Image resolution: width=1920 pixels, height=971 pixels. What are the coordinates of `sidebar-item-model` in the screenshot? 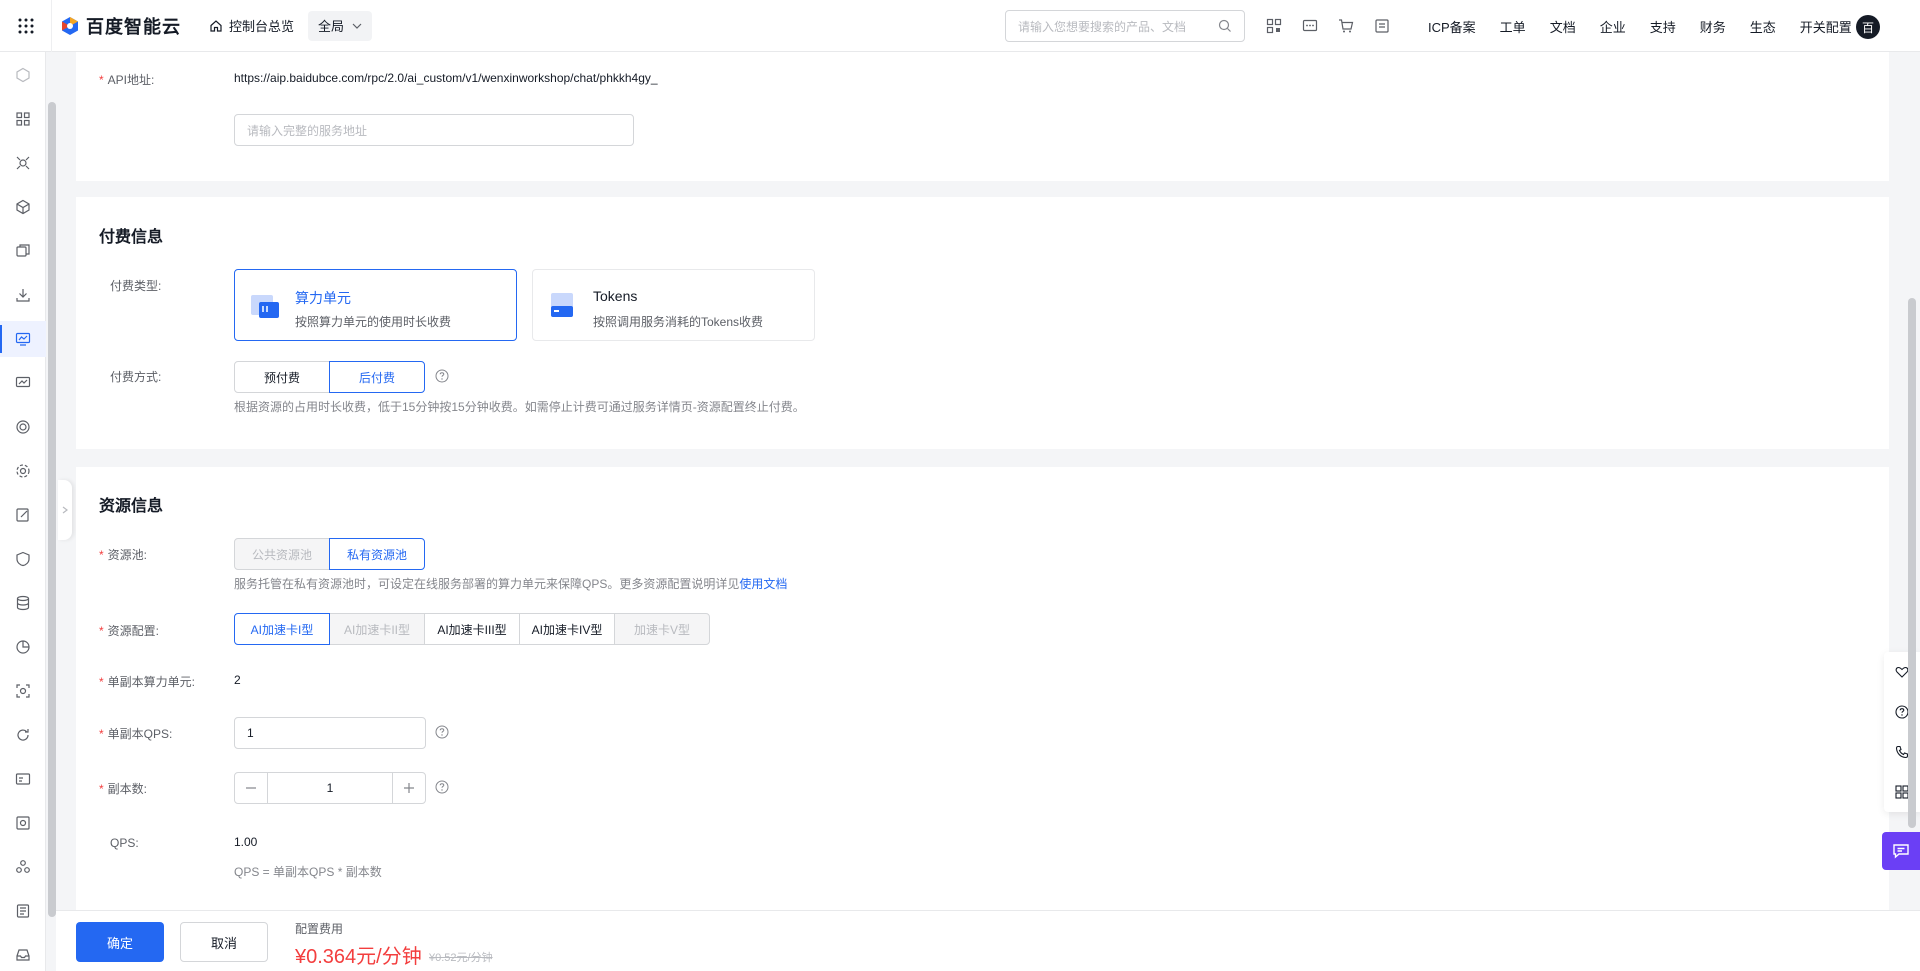 It's located at (23, 163).